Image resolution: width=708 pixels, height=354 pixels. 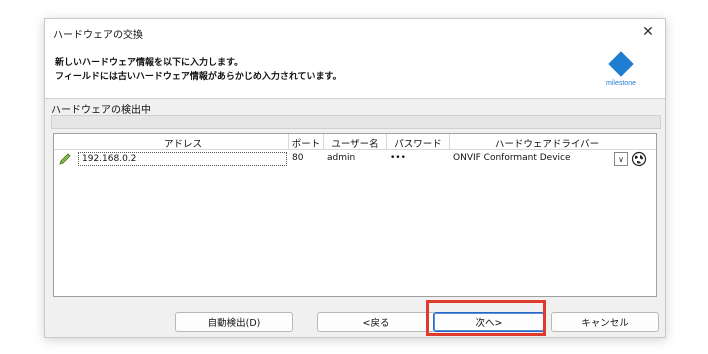 What do you see at coordinates (418, 159) in the screenshot?
I see `password-field: •••` at bounding box center [418, 159].